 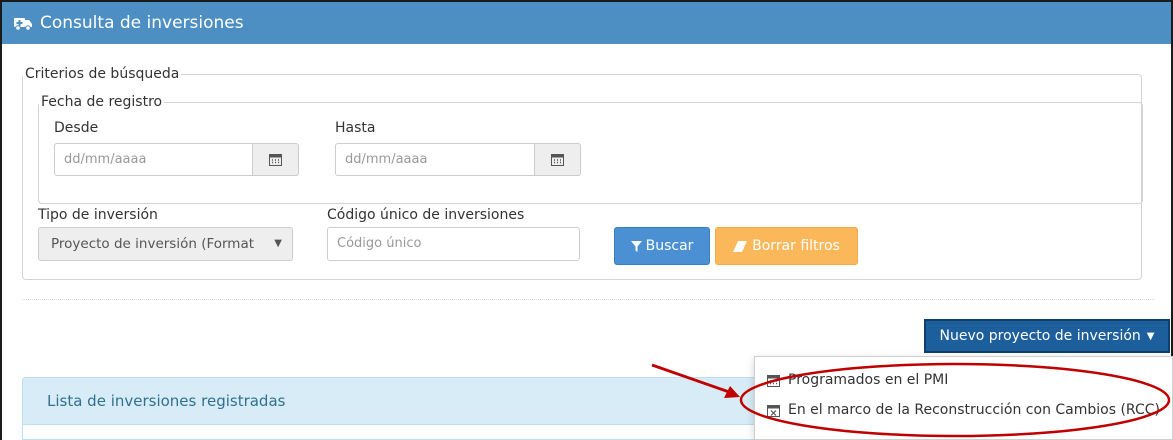 I want to click on date-range-legend: Fecha de registro, so click(x=102, y=102).